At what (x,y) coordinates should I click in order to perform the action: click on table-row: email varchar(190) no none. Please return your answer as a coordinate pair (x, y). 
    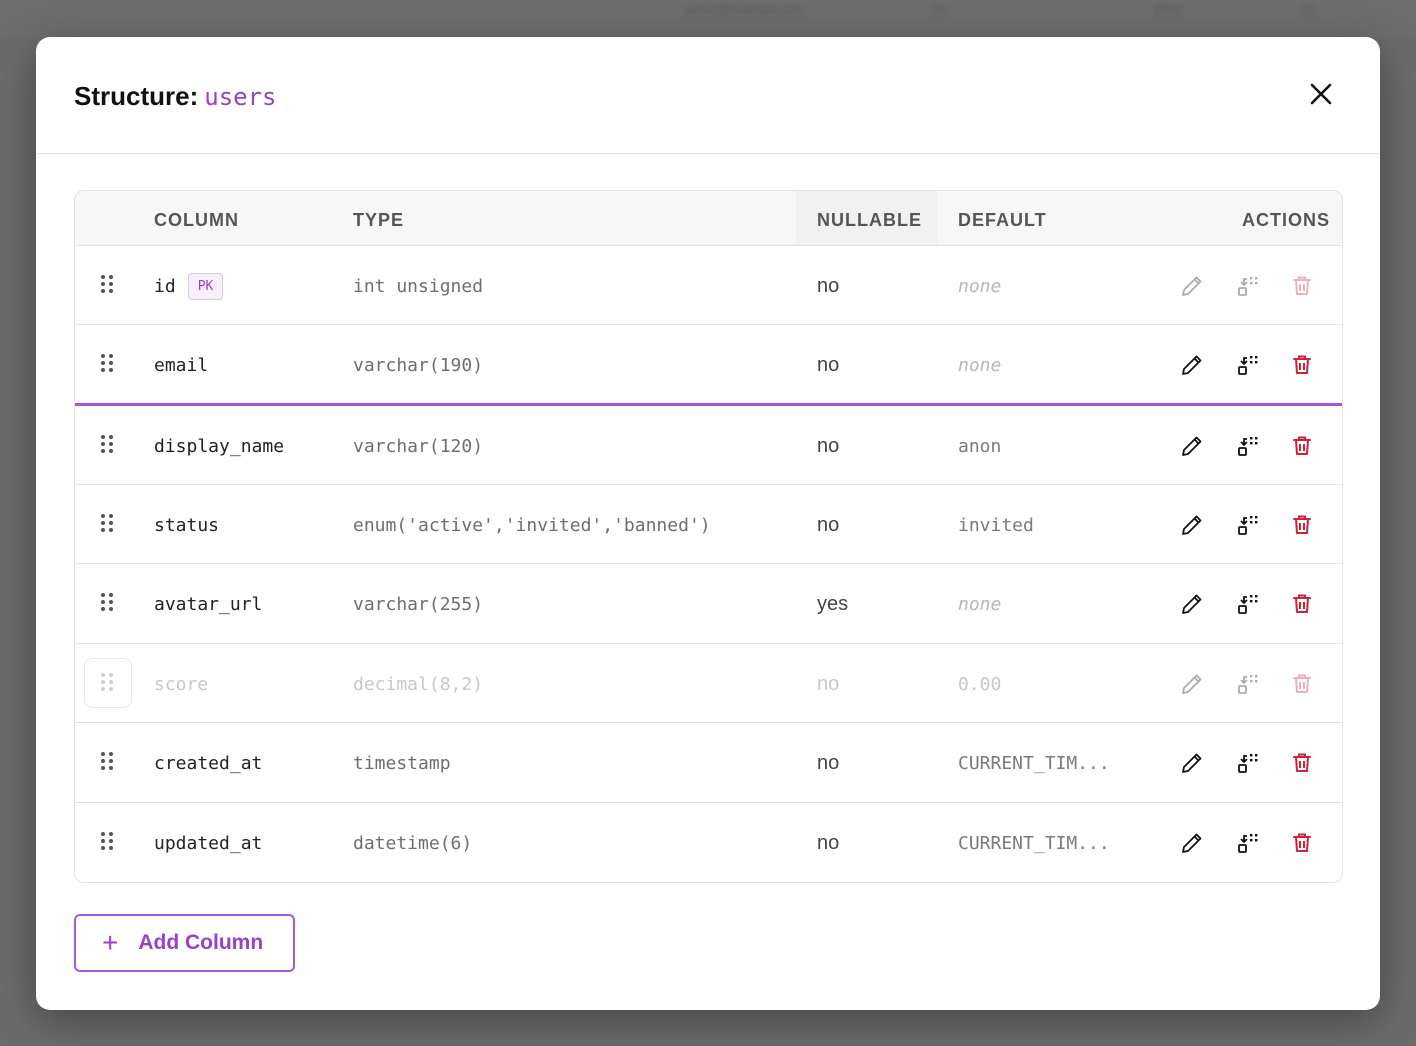
    Looking at the image, I should click on (708, 364).